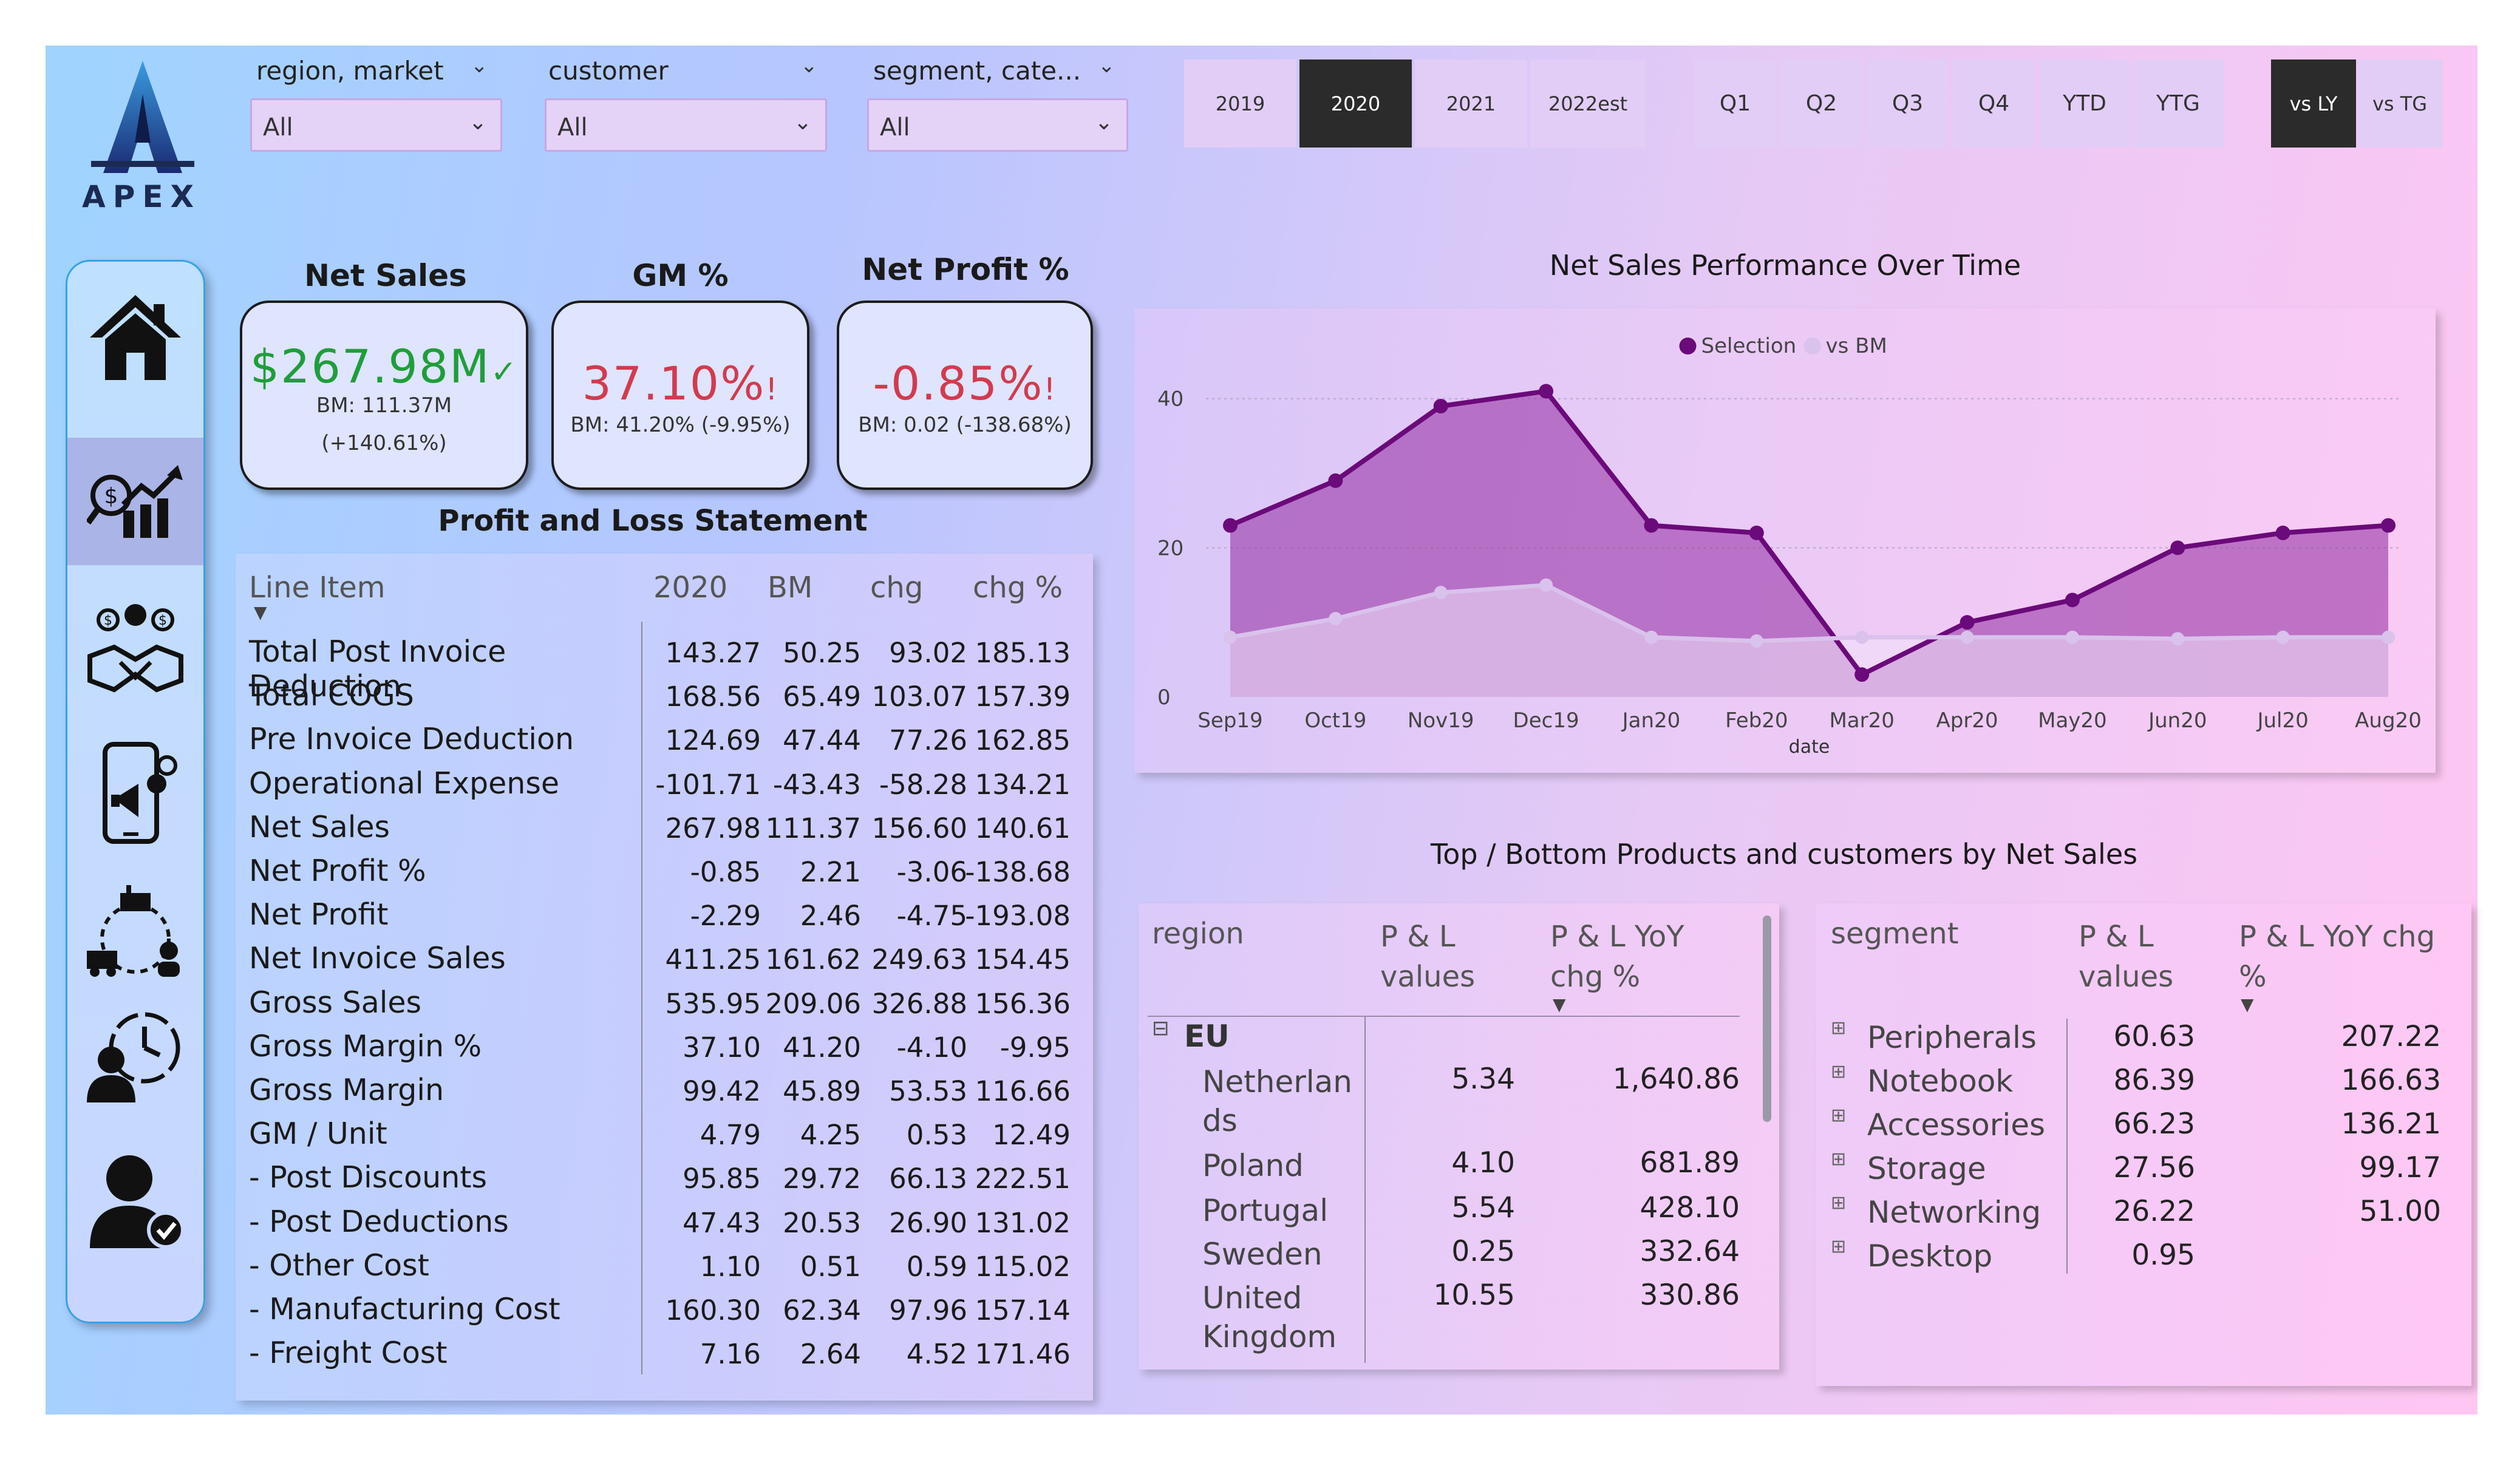  Describe the element at coordinates (680, 395) in the screenshot. I see `kpi-card-gm: 37.10%! BM: 41.20% (-9.95%)` at that location.